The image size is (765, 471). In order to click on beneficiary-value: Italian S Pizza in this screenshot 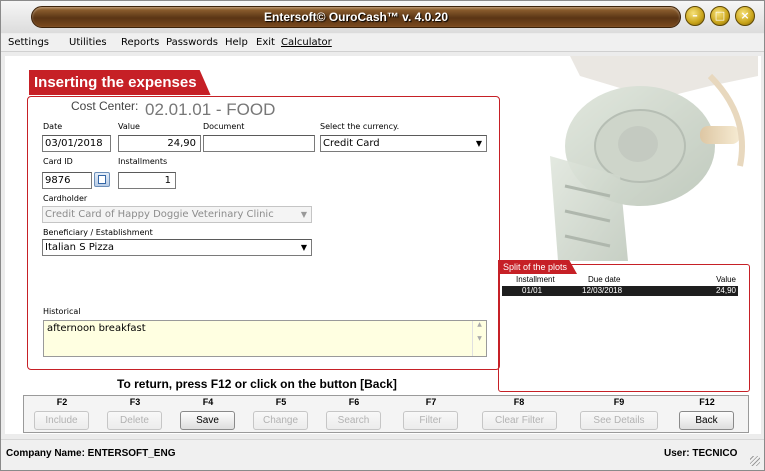, I will do `click(79, 247)`.